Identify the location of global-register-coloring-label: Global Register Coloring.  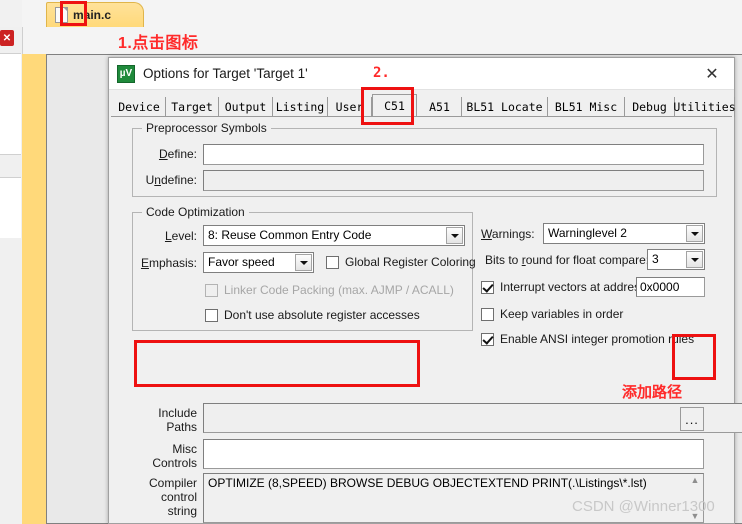
(410, 262).